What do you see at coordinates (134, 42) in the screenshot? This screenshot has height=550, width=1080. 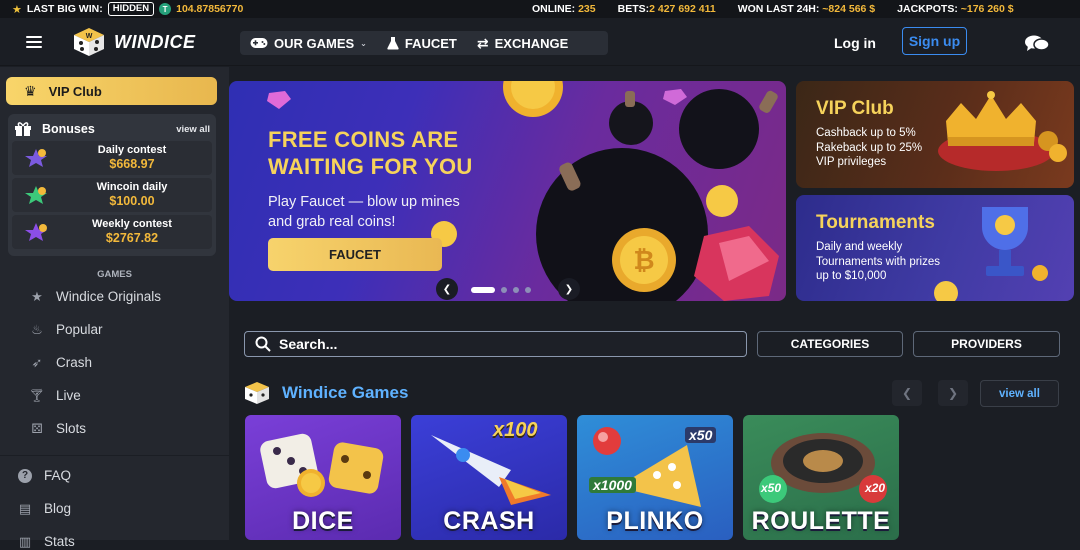 I see `logo: W WINDICE` at bounding box center [134, 42].